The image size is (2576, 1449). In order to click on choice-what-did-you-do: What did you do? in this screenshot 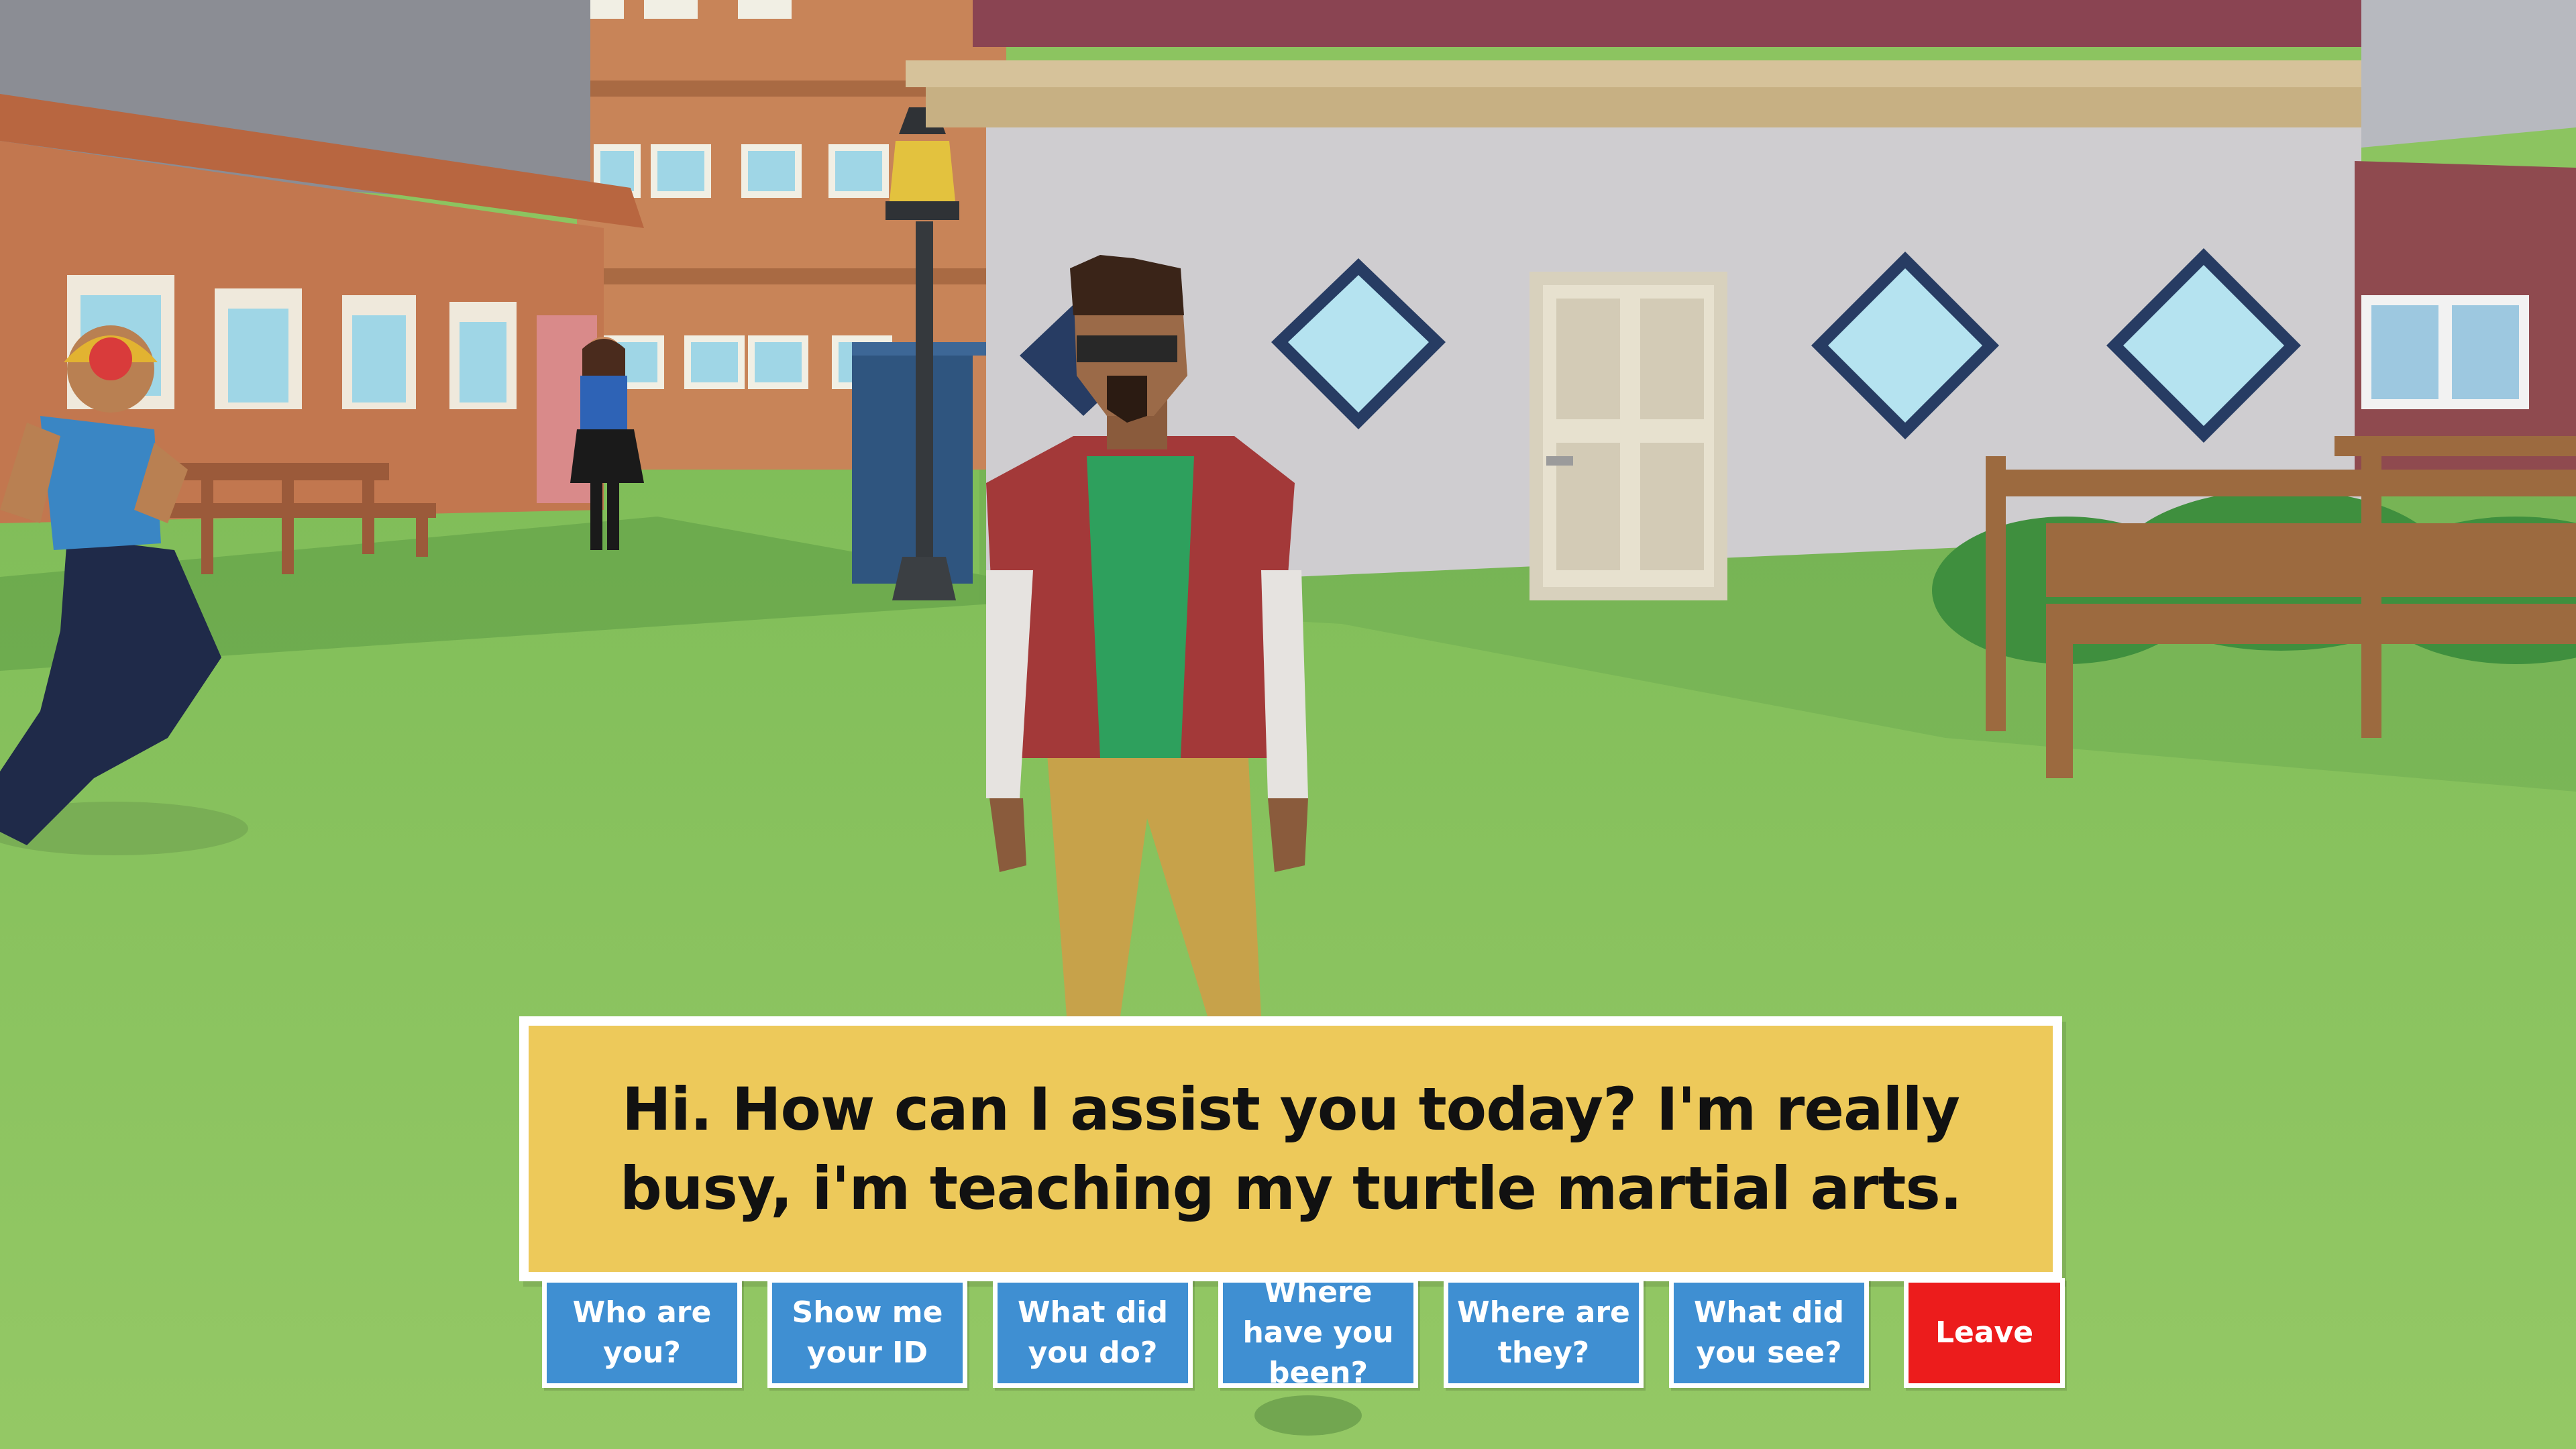, I will do `click(1093, 1333)`.